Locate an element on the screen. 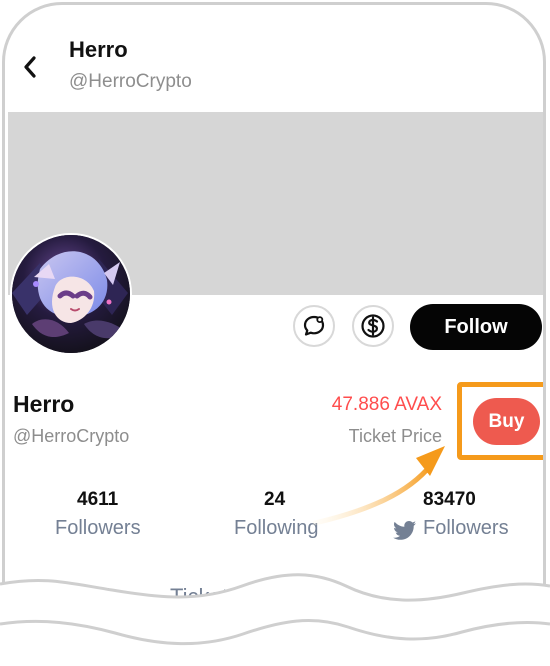 The width and height of the screenshot is (550, 666). buy-button: Buy is located at coordinates (506, 421).